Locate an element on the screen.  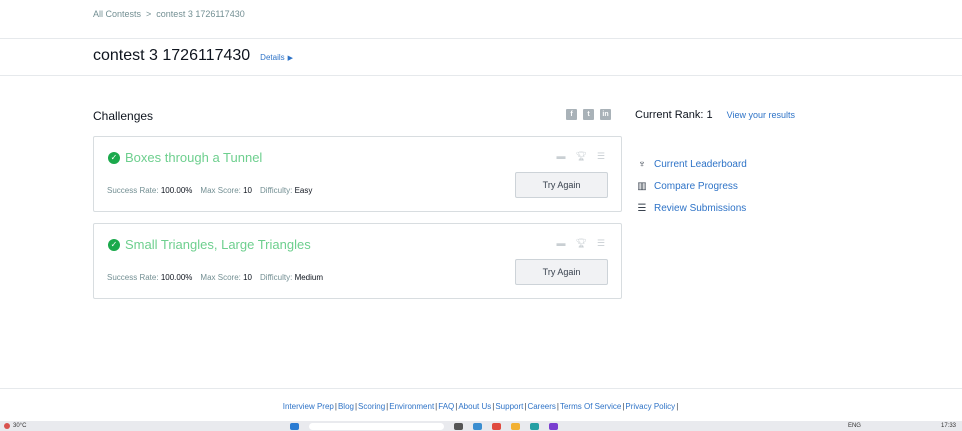
current-rank: Current Rank: 1 View your results is located at coordinates (715, 115).